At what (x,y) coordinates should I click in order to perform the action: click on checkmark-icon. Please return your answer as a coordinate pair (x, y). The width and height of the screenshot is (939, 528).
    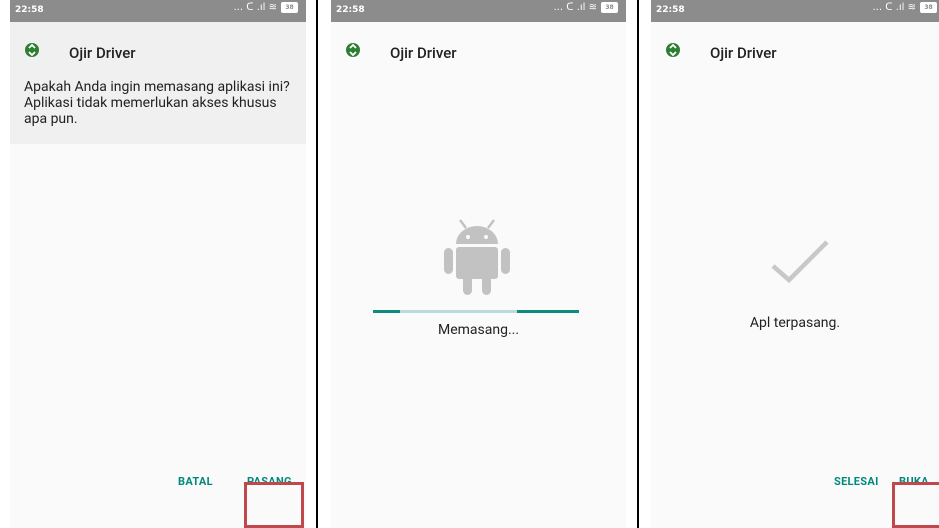
    Looking at the image, I should click on (800, 262).